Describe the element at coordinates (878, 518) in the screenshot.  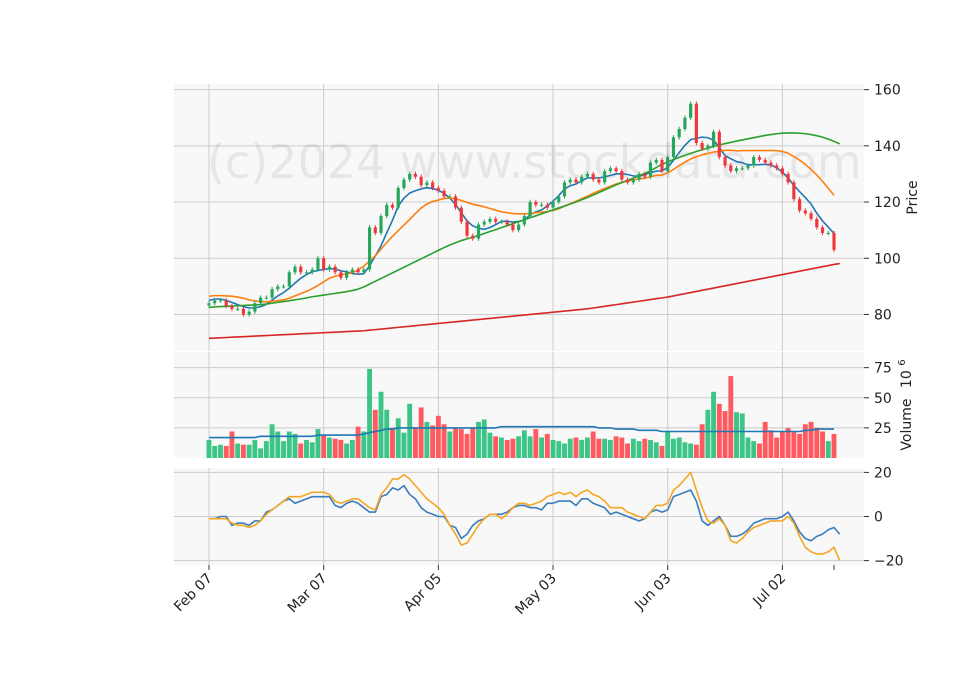
I see `oscillator-tick-label: 0` at that location.